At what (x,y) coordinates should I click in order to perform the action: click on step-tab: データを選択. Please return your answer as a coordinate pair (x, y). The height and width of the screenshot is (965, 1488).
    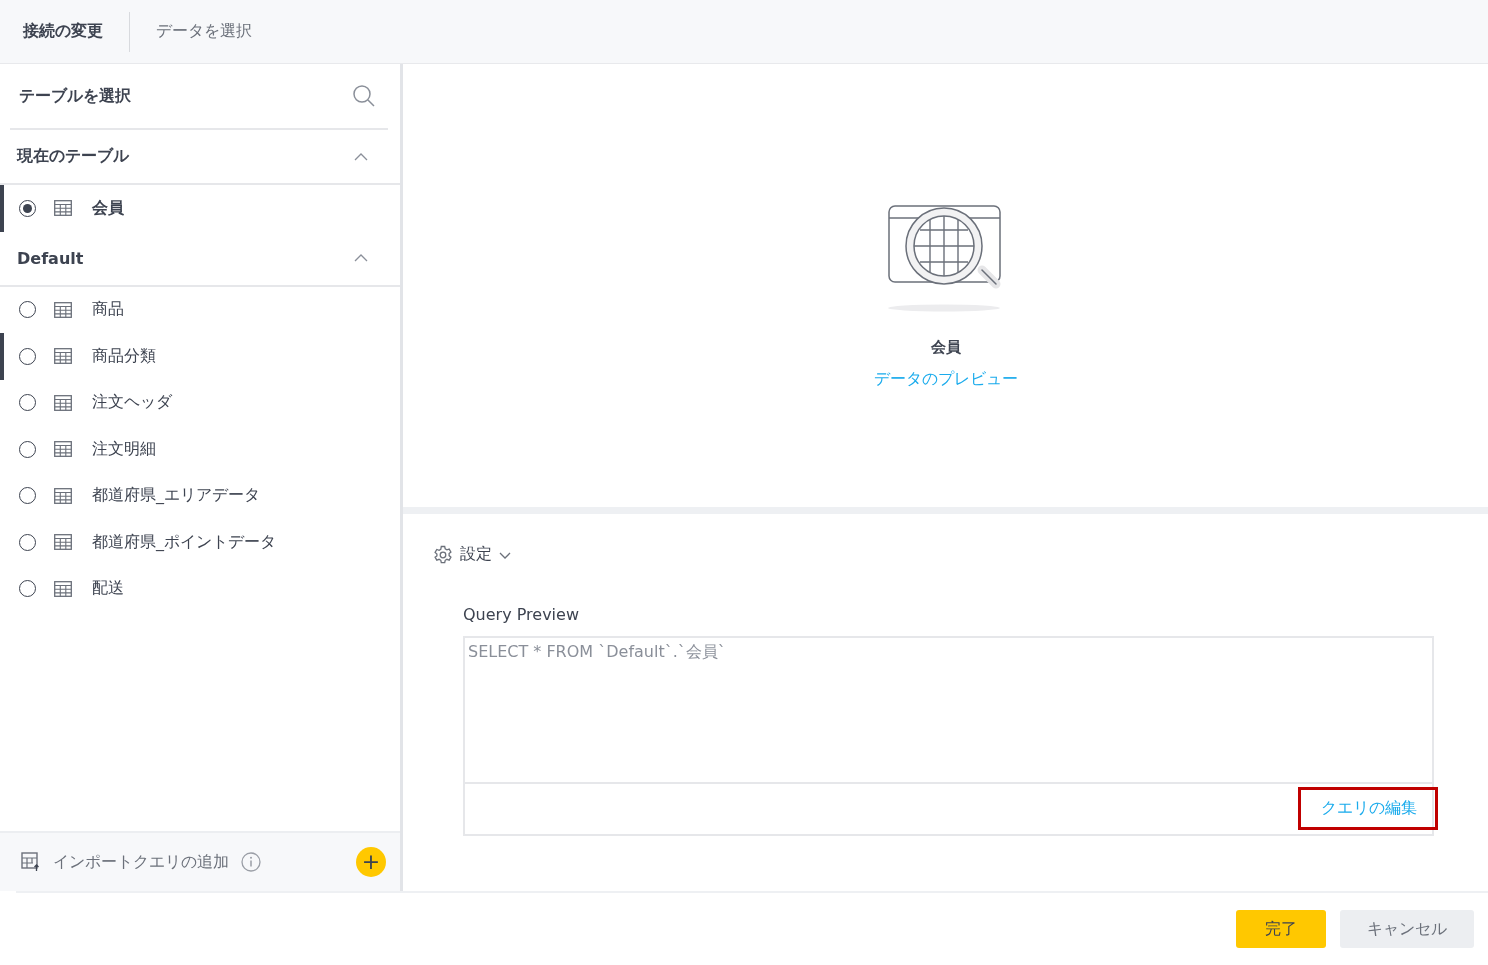
    Looking at the image, I should click on (204, 31).